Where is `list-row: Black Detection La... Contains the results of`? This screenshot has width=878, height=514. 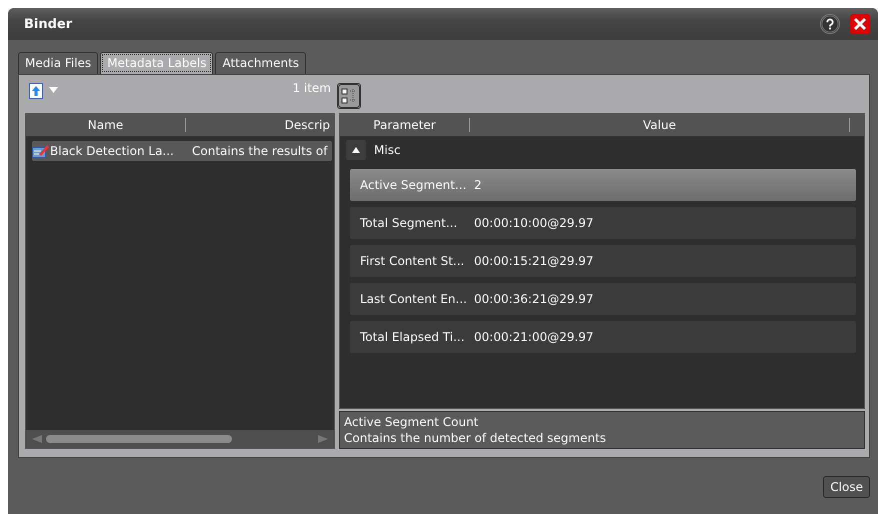 list-row: Black Detection La... Contains the results of is located at coordinates (182, 151).